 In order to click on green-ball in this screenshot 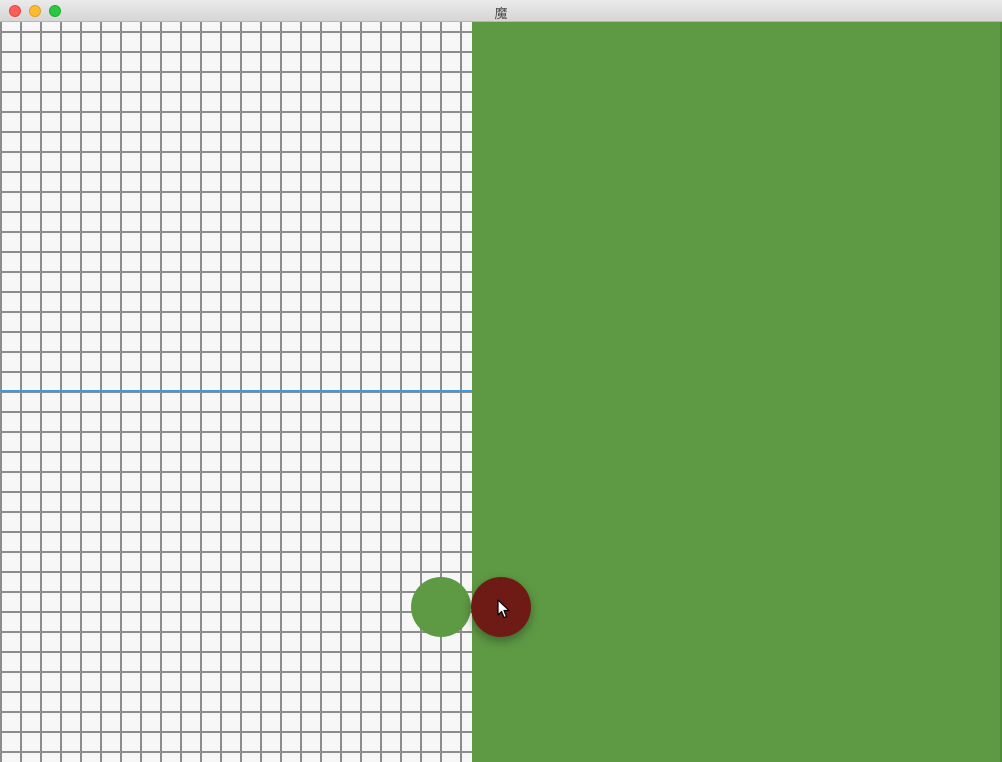, I will do `click(441, 607)`.